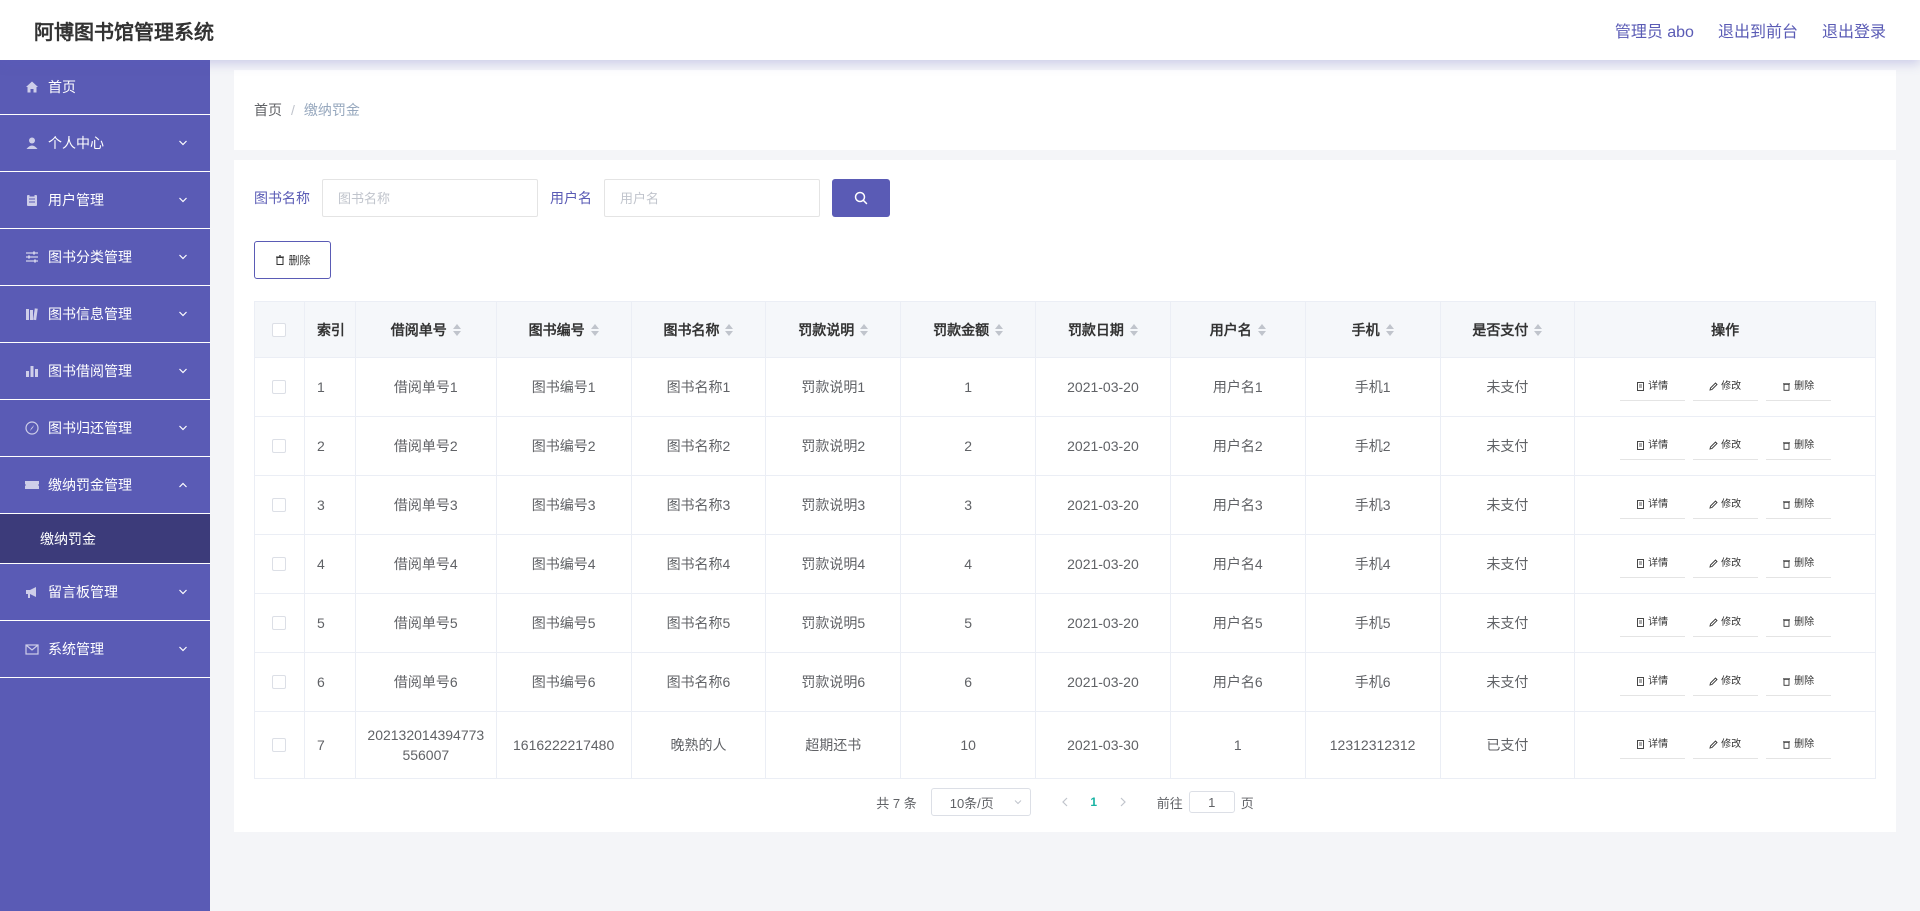 This screenshot has width=1920, height=911. I want to click on compass-icon, so click(32, 428).